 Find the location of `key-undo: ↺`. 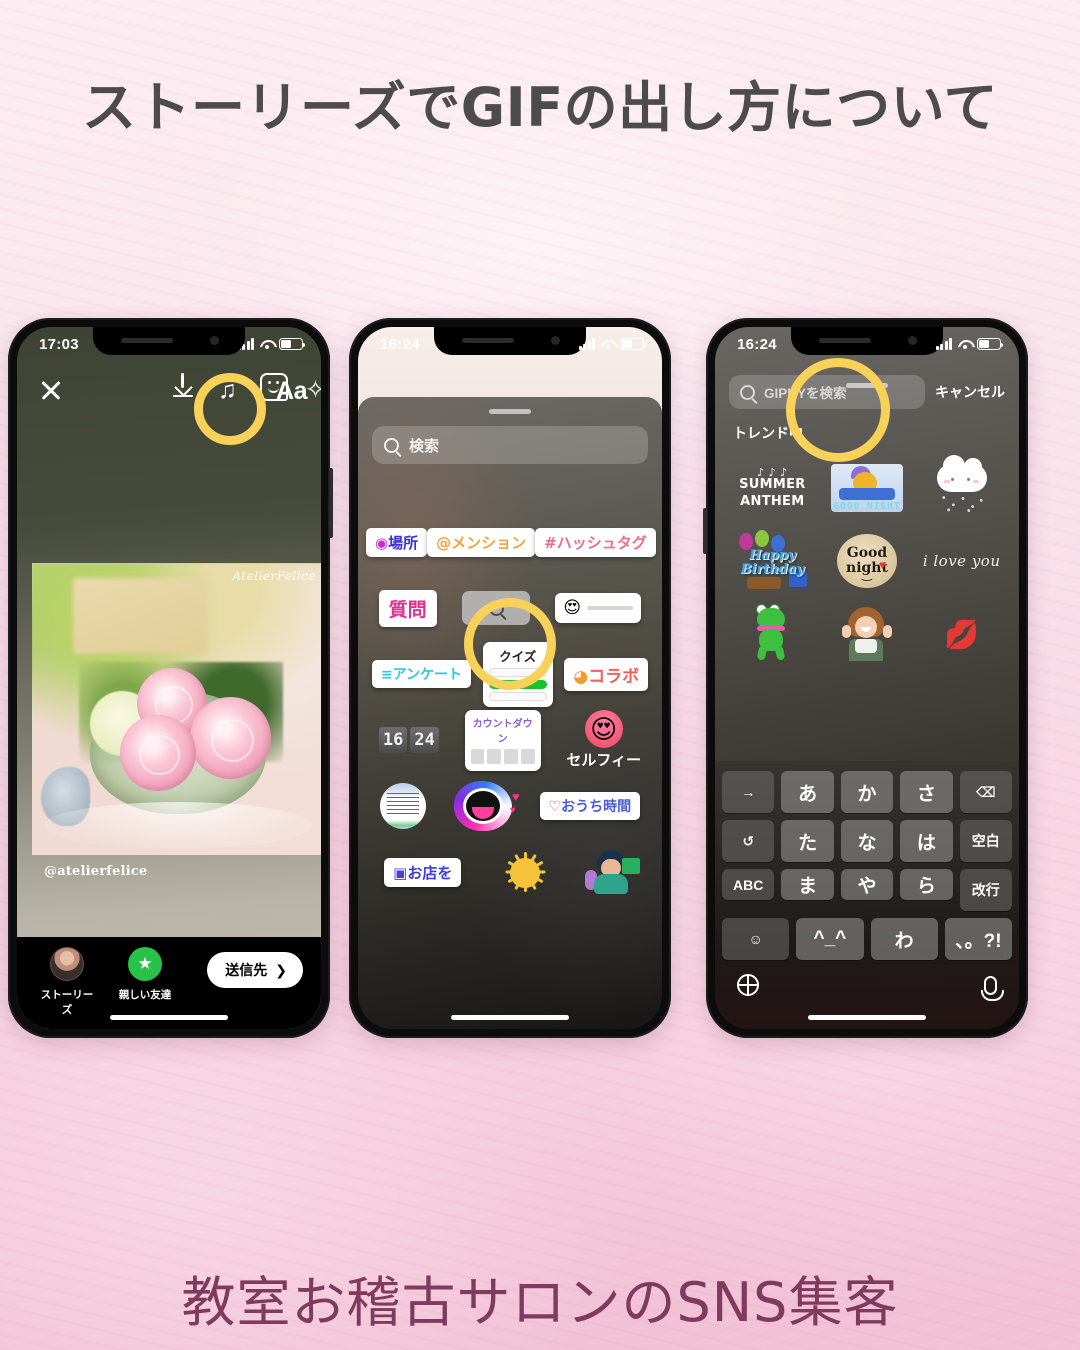

key-undo: ↺ is located at coordinates (748, 841).